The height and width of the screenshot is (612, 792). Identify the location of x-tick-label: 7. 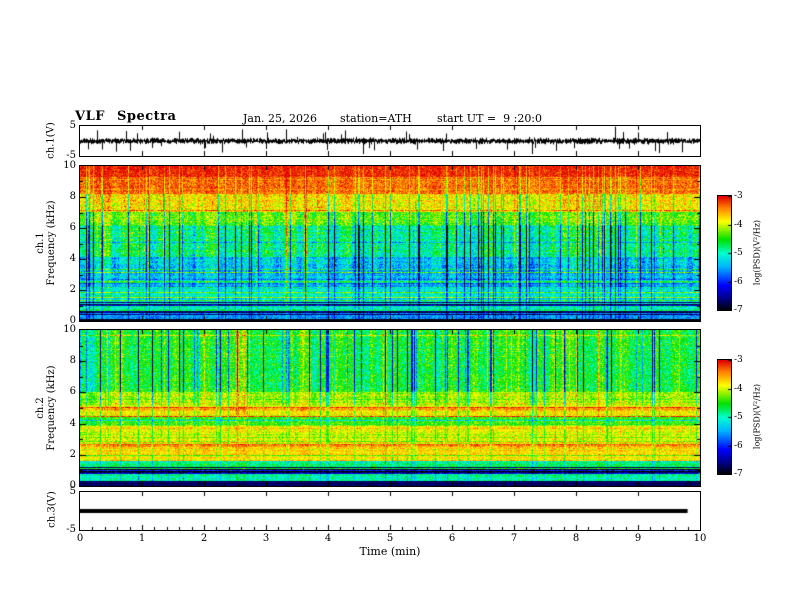
(514, 538).